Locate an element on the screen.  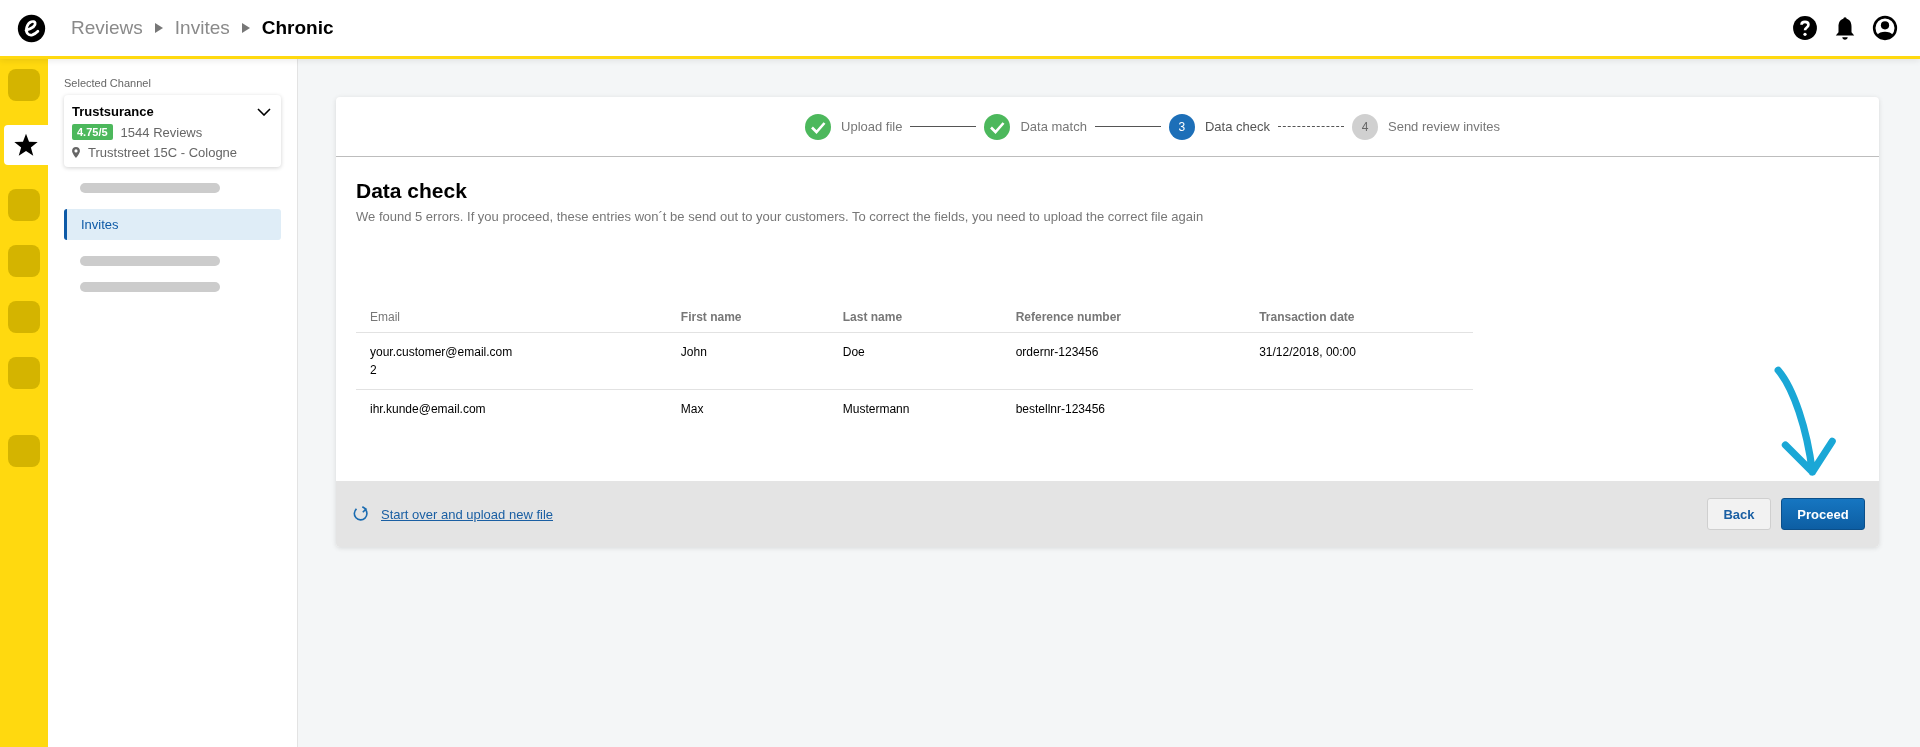
table-cell: your.customer@email.com 2 is located at coordinates (441, 361).